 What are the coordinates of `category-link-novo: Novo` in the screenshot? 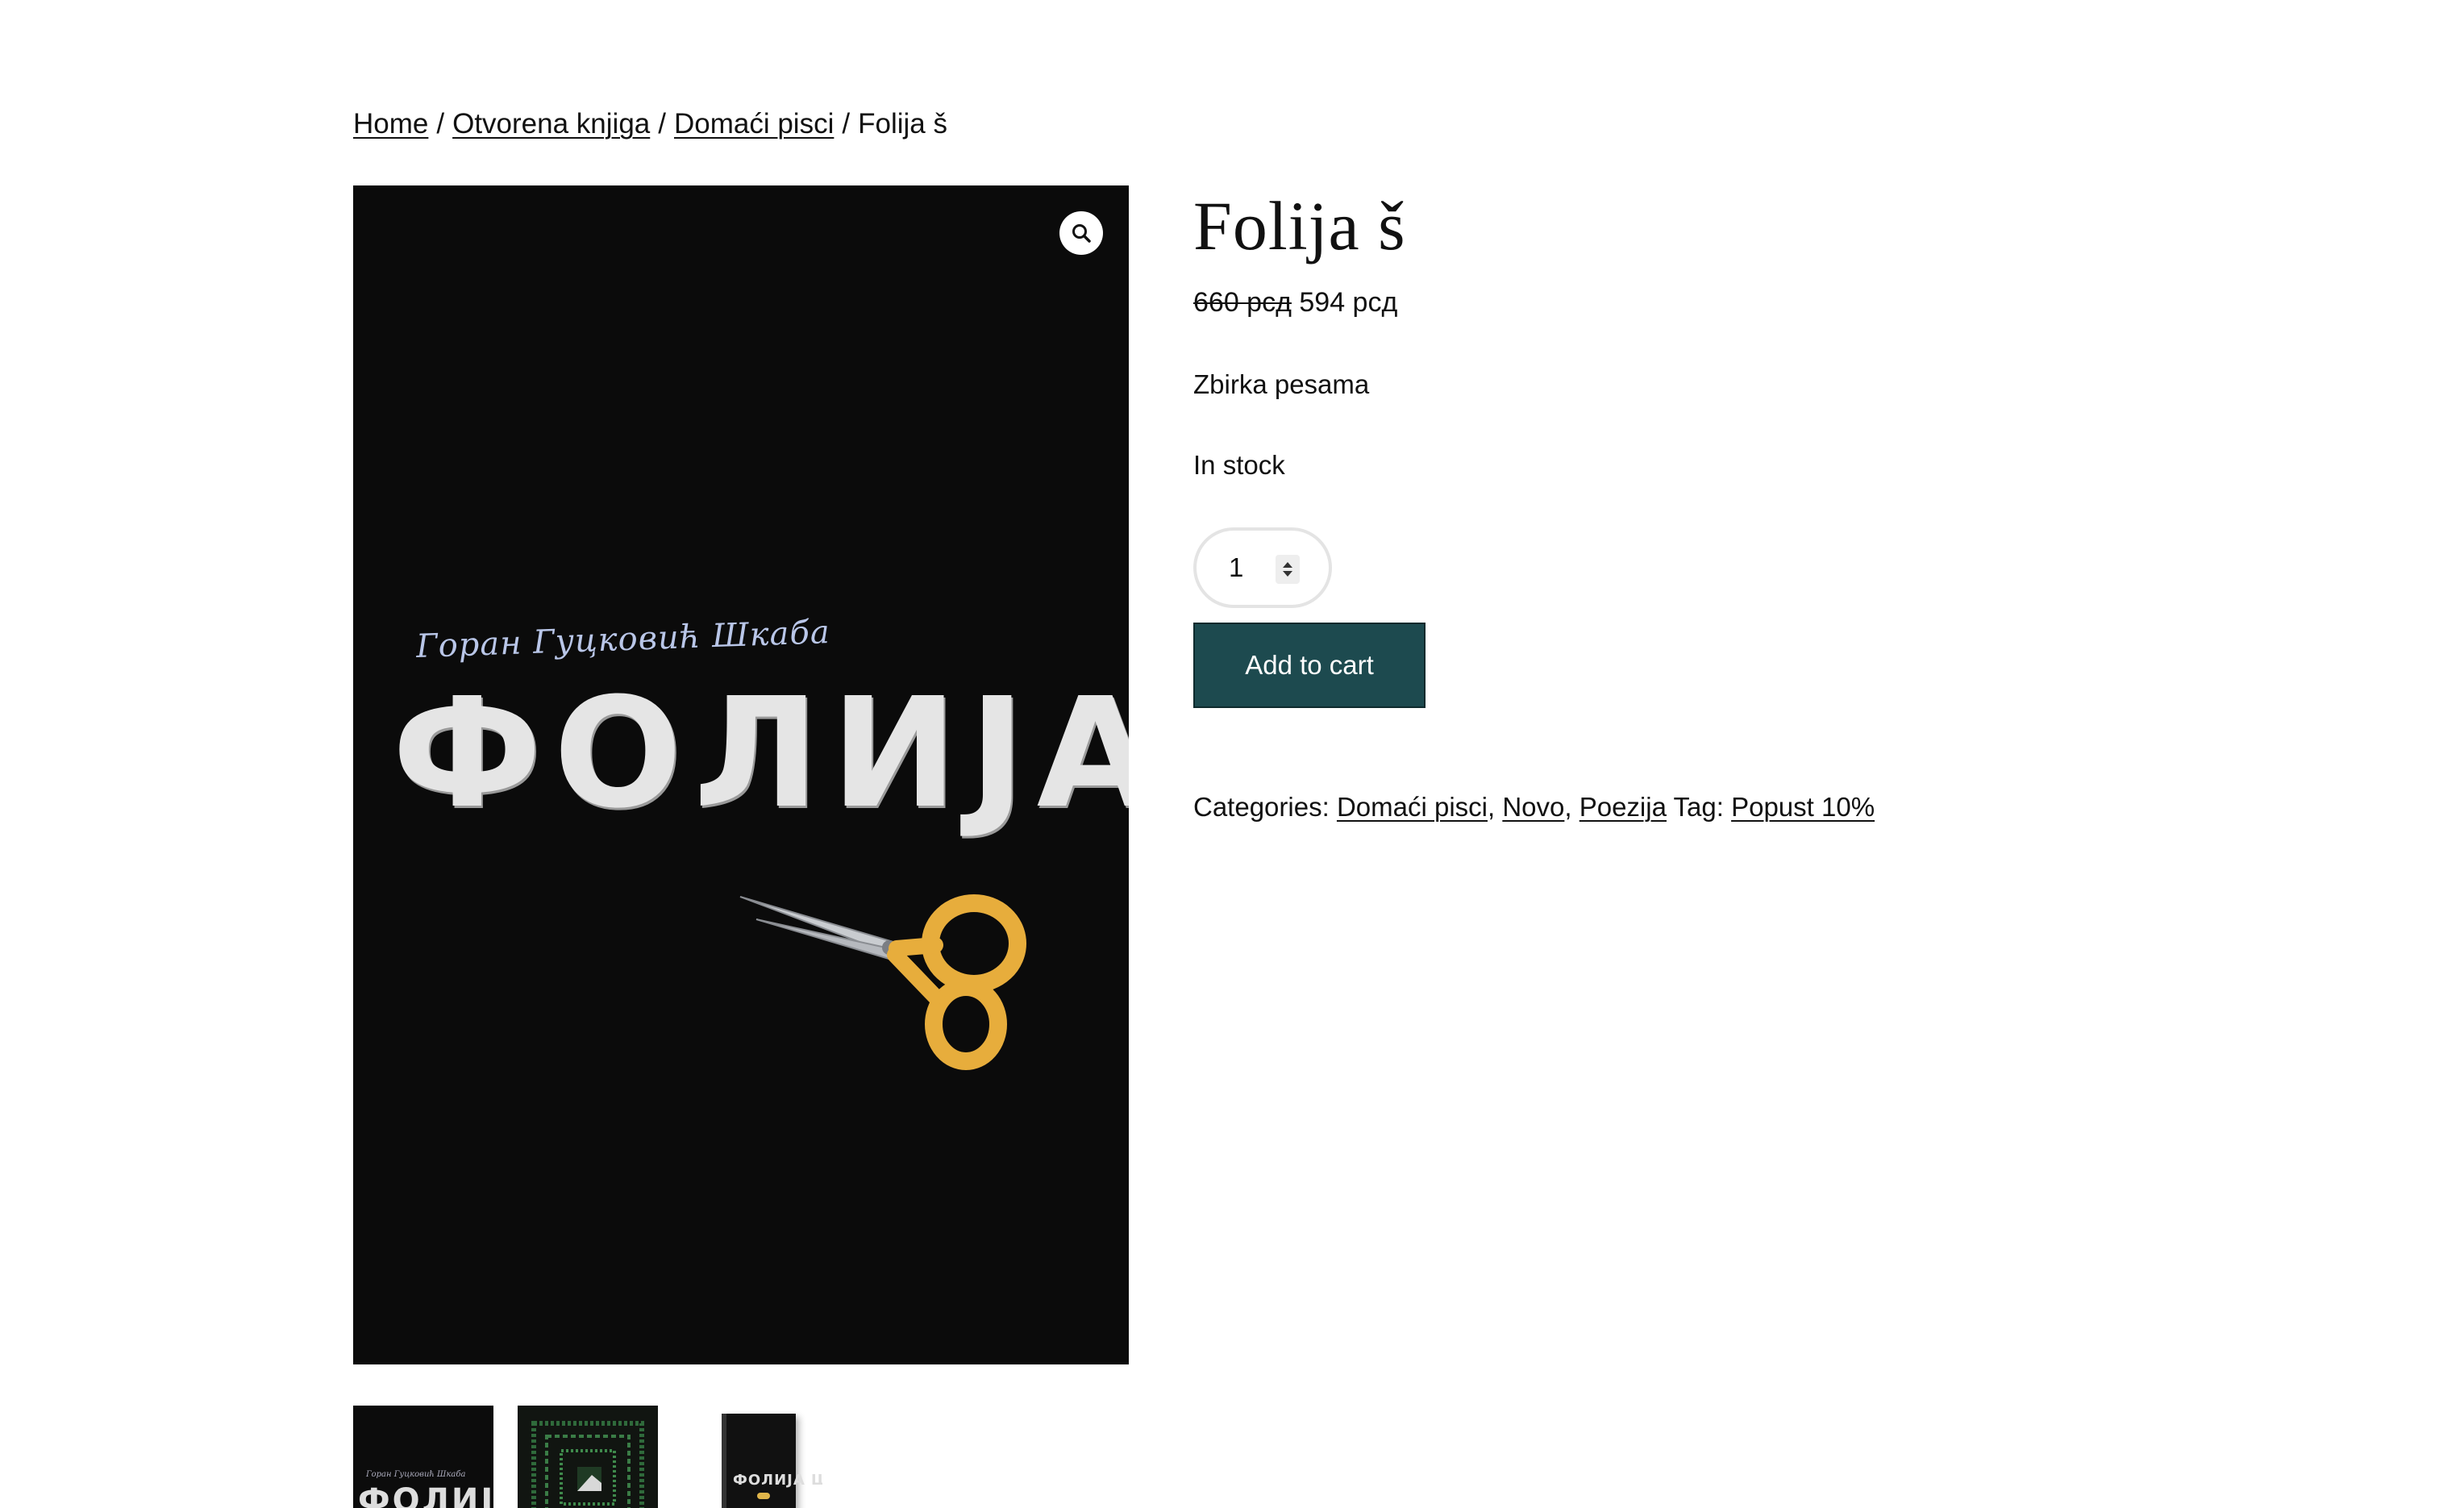 It's located at (1533, 807).